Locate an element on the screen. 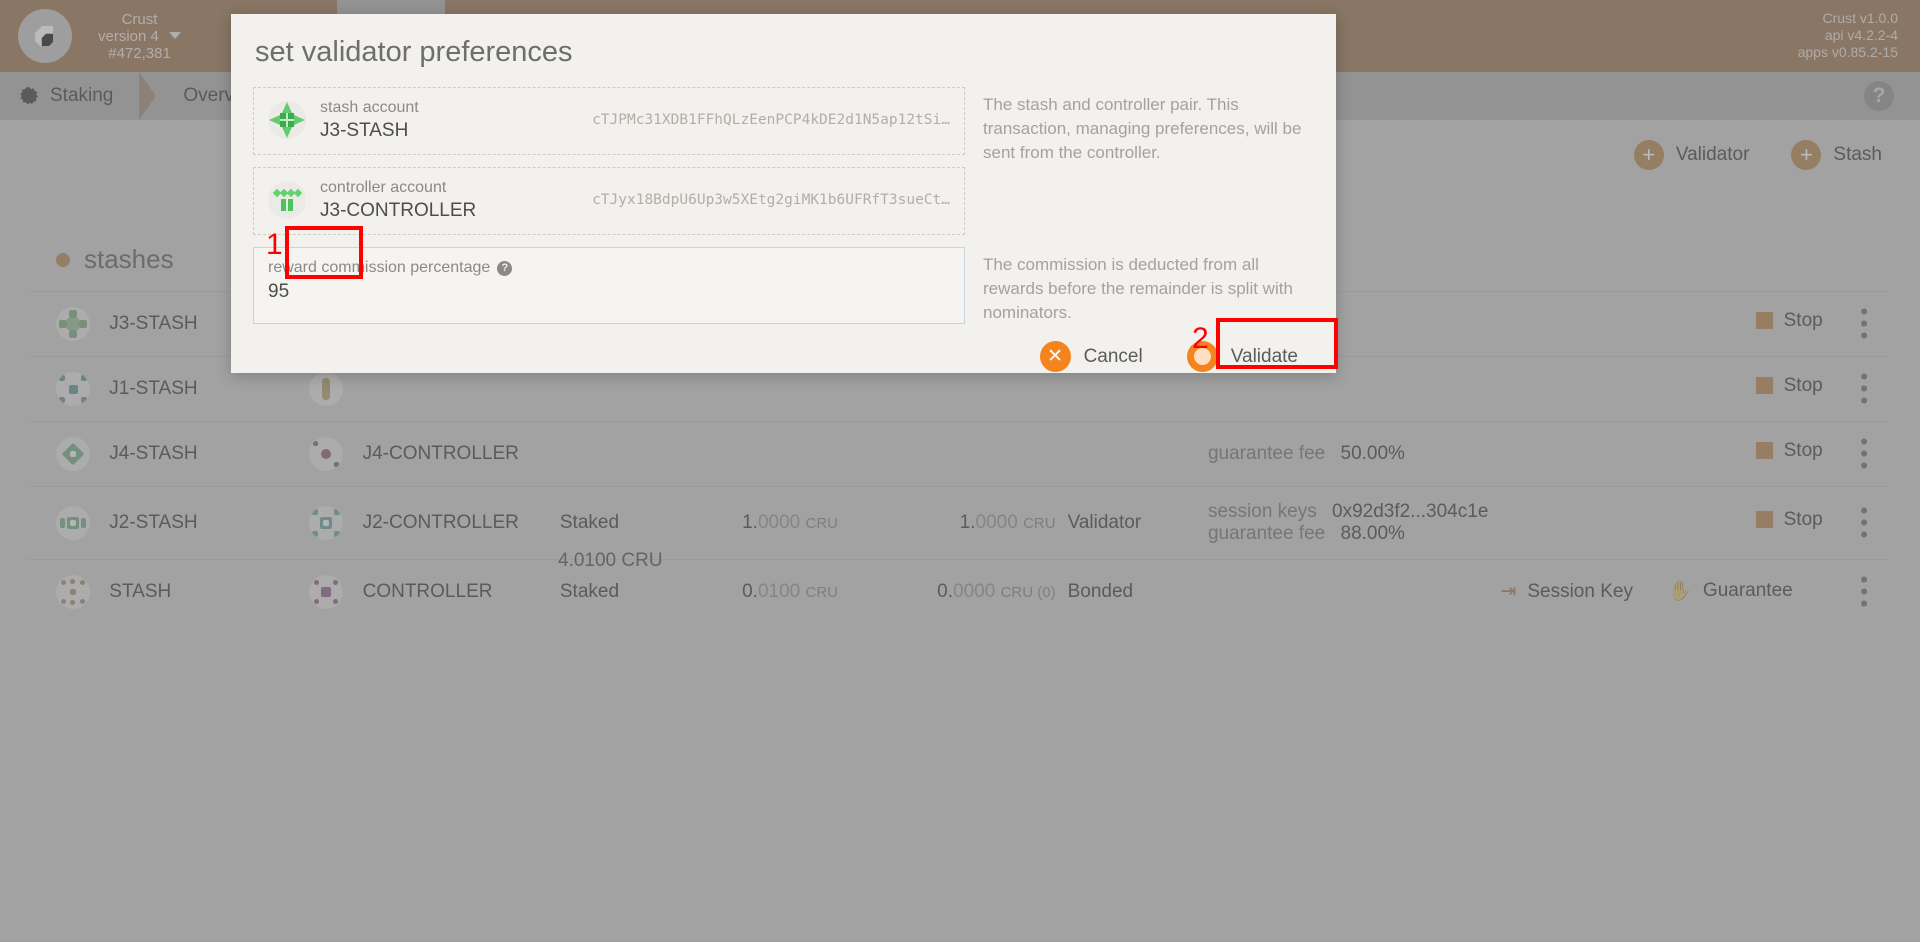 This screenshot has height=942, width=1920. reward-commission-label: reward commission percentage is located at coordinates (379, 267).